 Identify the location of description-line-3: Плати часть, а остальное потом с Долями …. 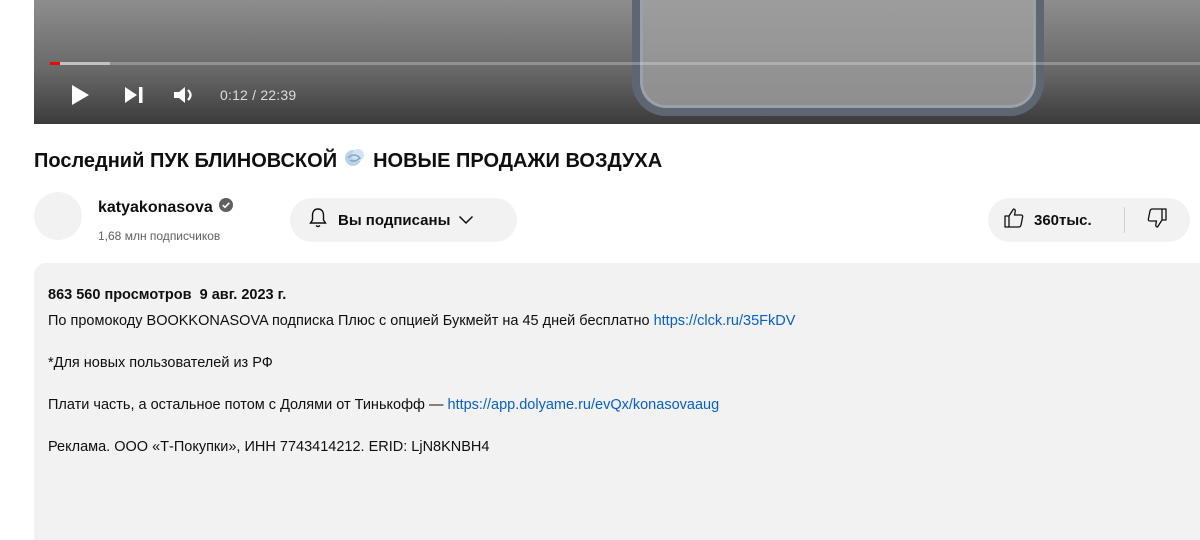
(624, 405).